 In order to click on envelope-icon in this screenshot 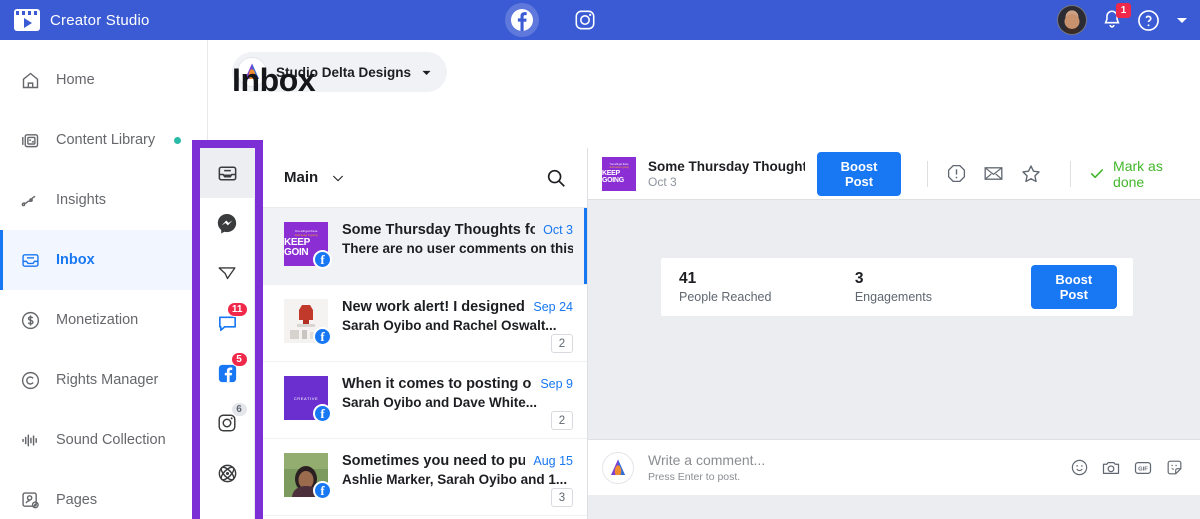, I will do `click(993, 173)`.